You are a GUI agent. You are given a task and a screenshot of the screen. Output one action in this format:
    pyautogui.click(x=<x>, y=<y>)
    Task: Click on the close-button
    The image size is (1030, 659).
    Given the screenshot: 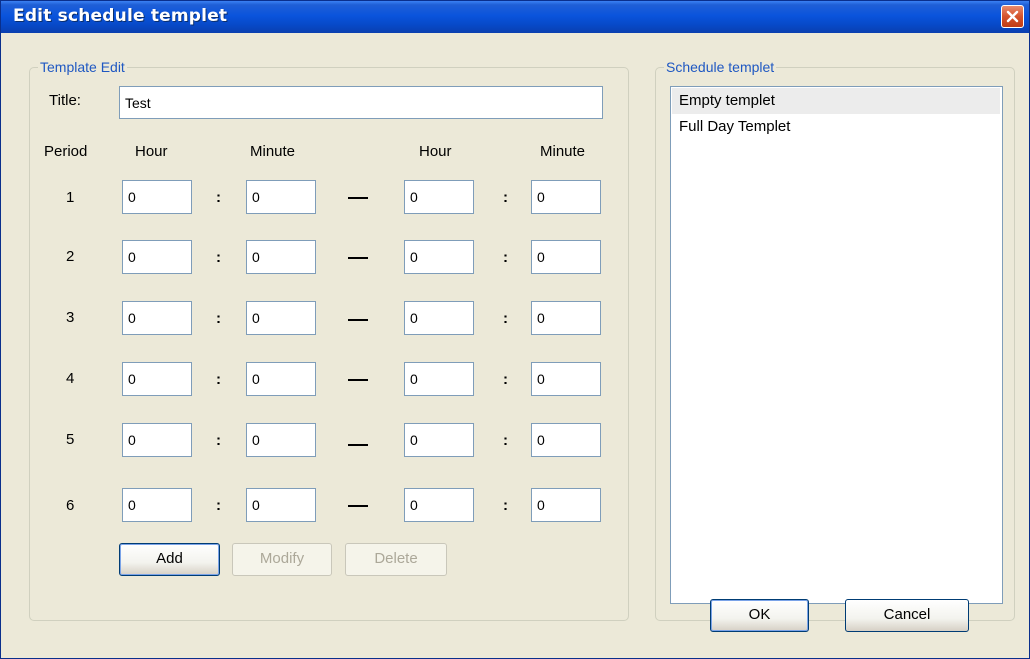 What is the action you would take?
    pyautogui.click(x=1012, y=16)
    